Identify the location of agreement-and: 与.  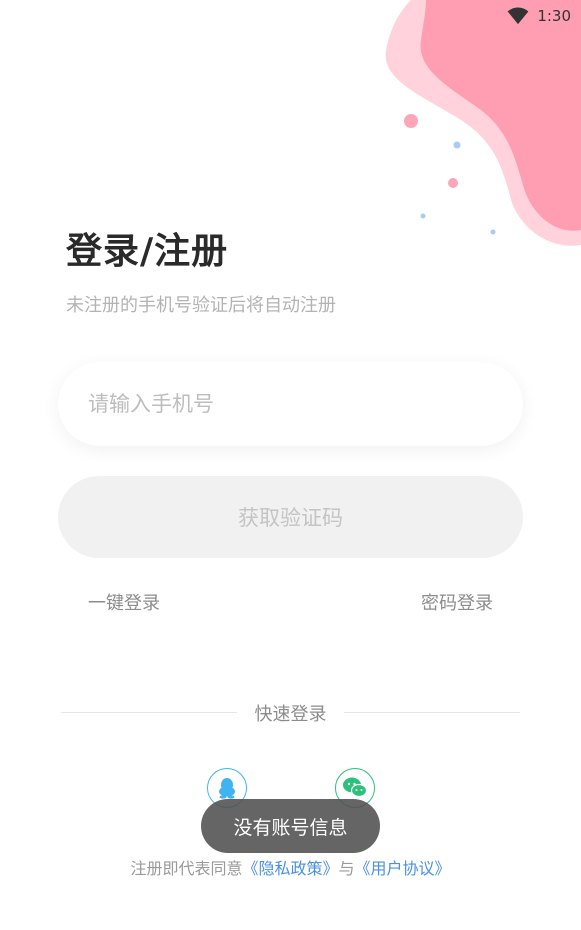
(346, 868).